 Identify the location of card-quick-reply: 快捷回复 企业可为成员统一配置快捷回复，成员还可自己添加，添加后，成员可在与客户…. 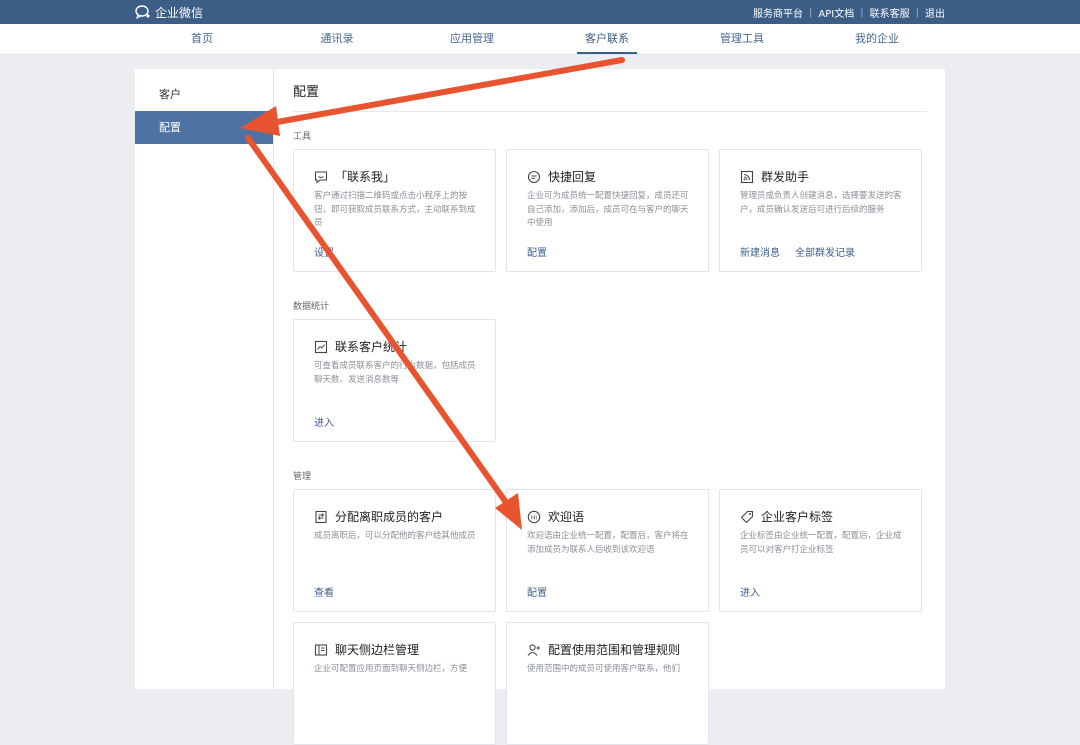
(607, 210).